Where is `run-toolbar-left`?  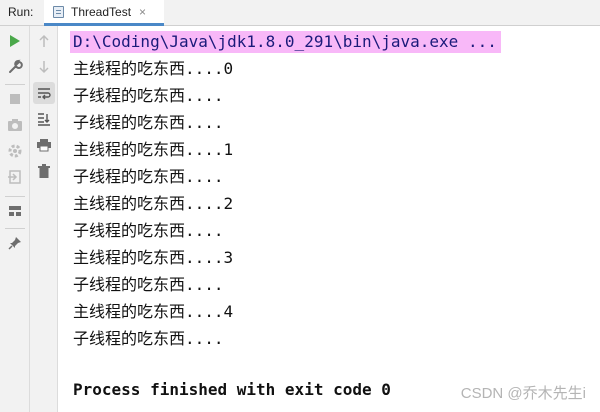
run-toolbar-left is located at coordinates (15, 219).